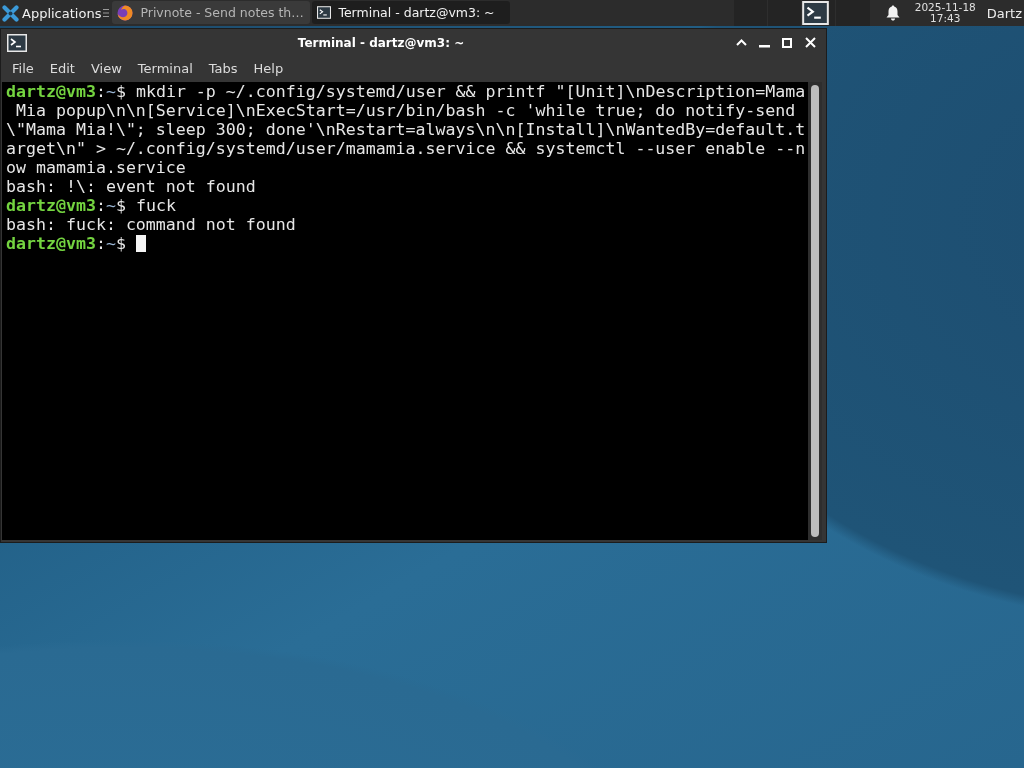  Describe the element at coordinates (764, 46) in the screenshot. I see `minimize-icon` at that location.